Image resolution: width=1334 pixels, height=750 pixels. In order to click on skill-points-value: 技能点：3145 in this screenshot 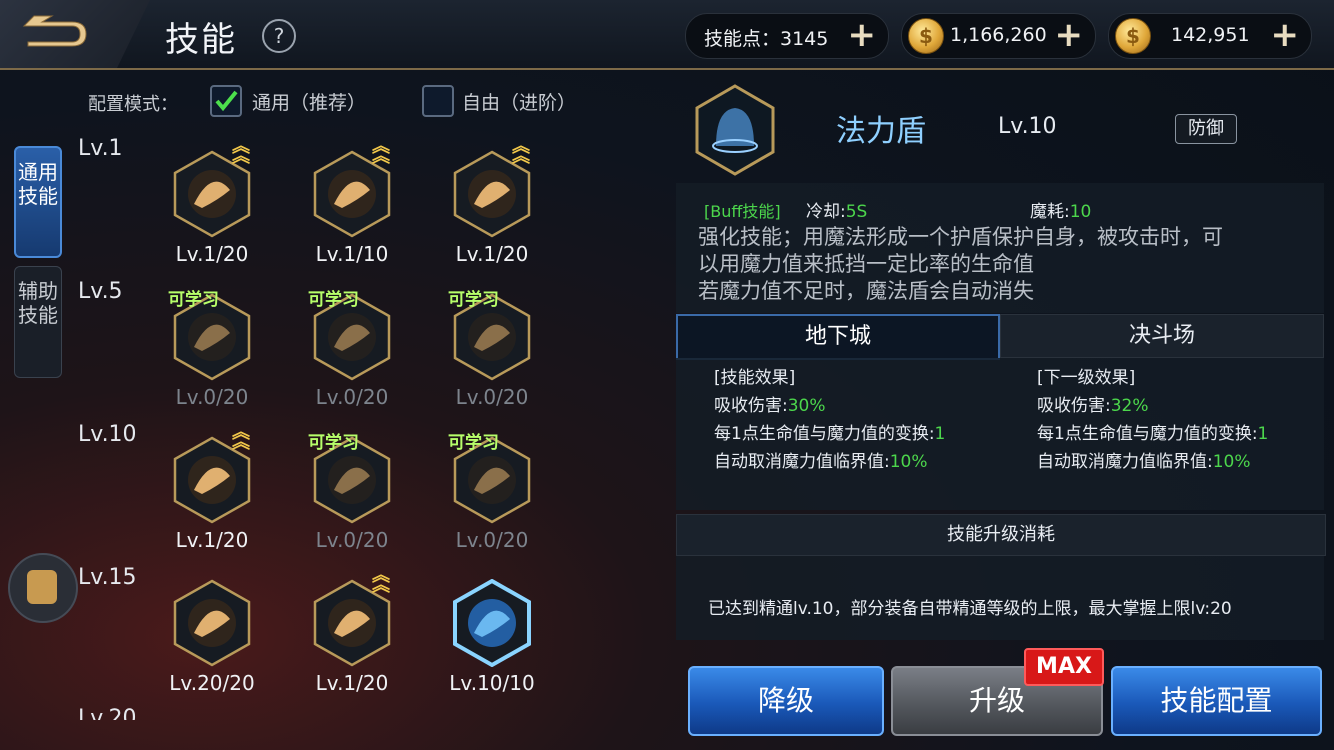, I will do `click(766, 39)`.